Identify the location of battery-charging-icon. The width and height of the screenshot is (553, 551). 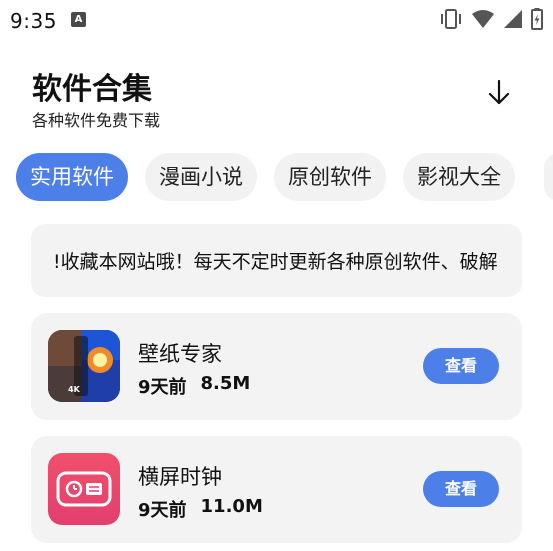
(537, 19).